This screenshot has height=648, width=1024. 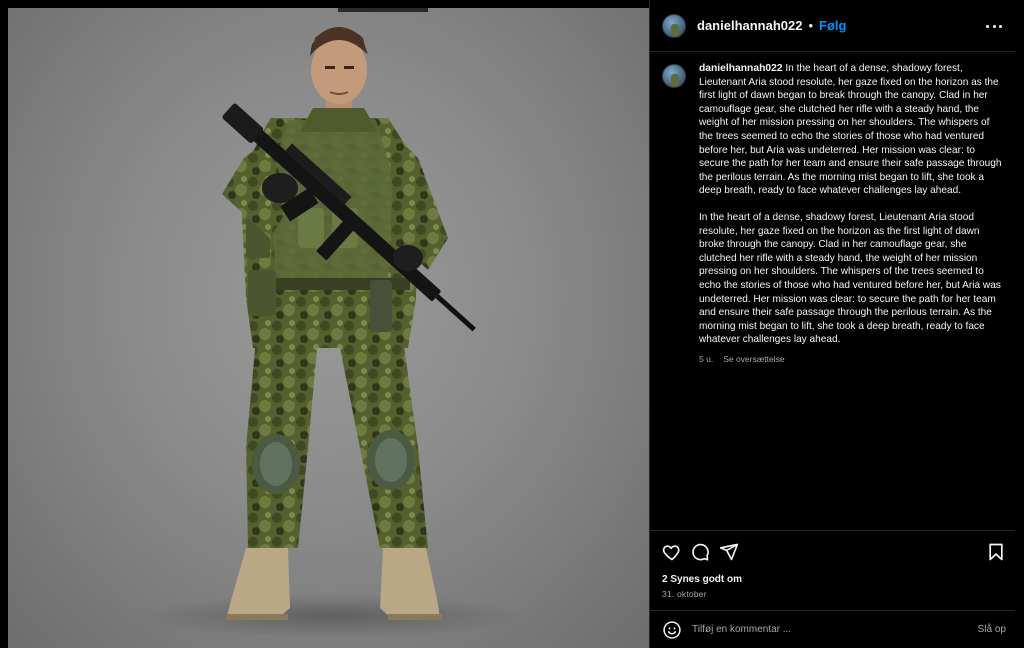 I want to click on action-icons, so click(x=833, y=552).